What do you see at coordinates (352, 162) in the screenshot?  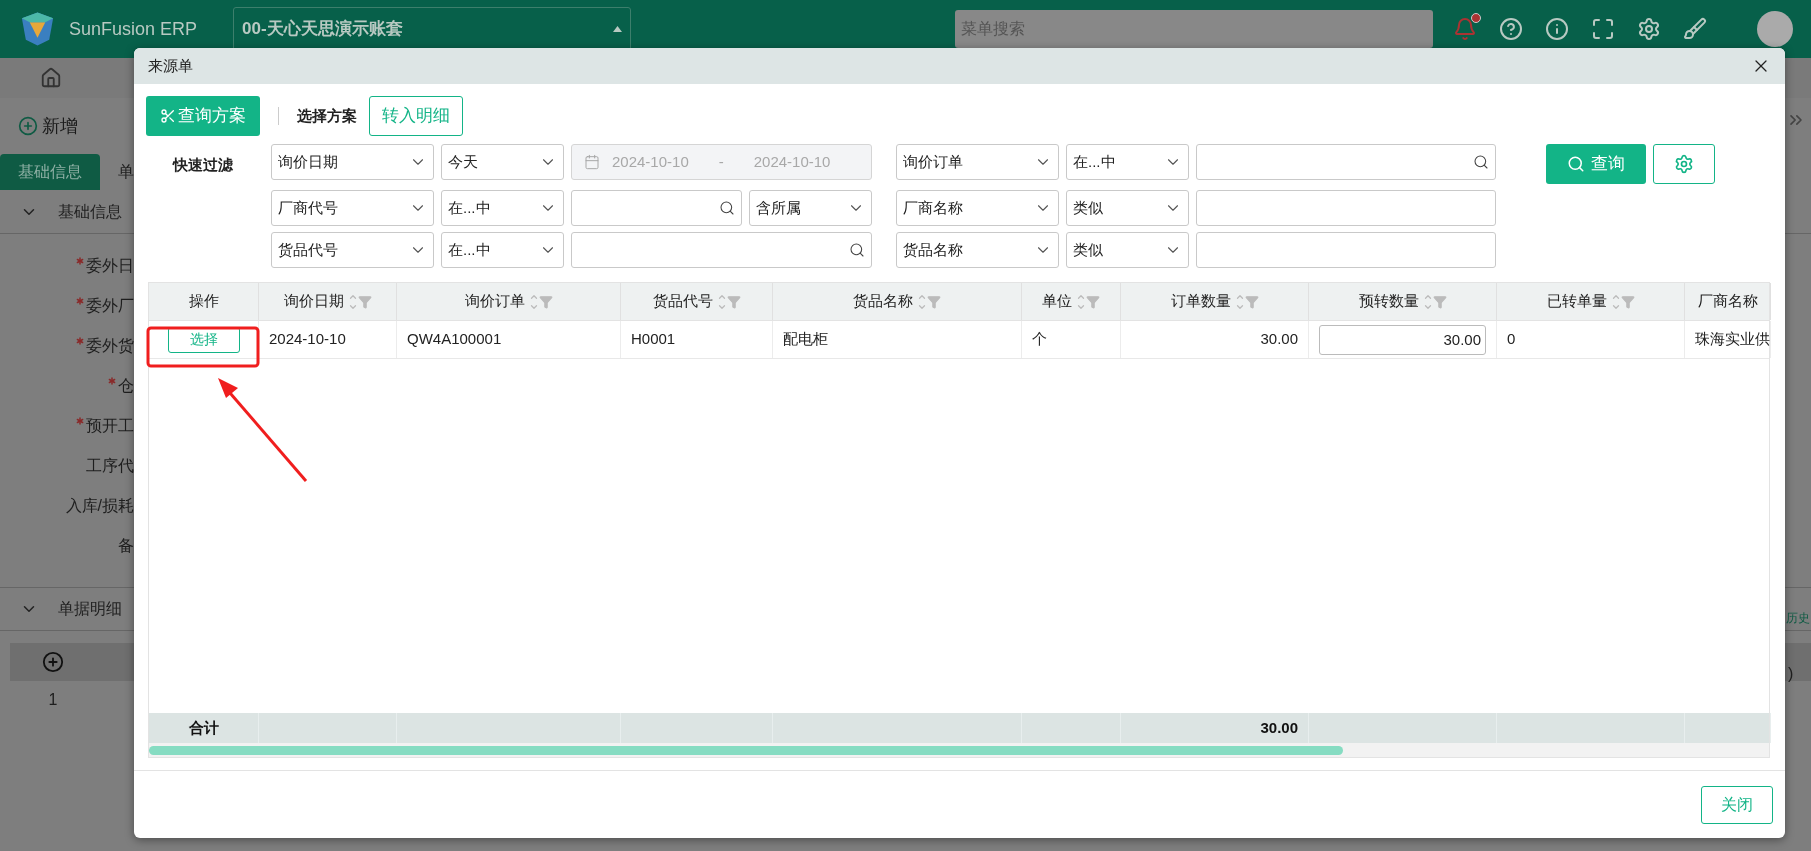 I see `select-field: 询价日期` at bounding box center [352, 162].